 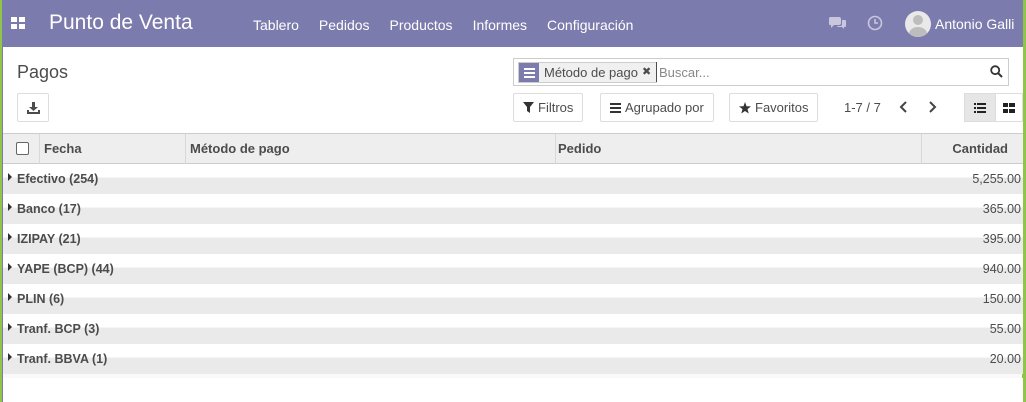 I want to click on favorites-label: Favoritos, so click(x=782, y=107).